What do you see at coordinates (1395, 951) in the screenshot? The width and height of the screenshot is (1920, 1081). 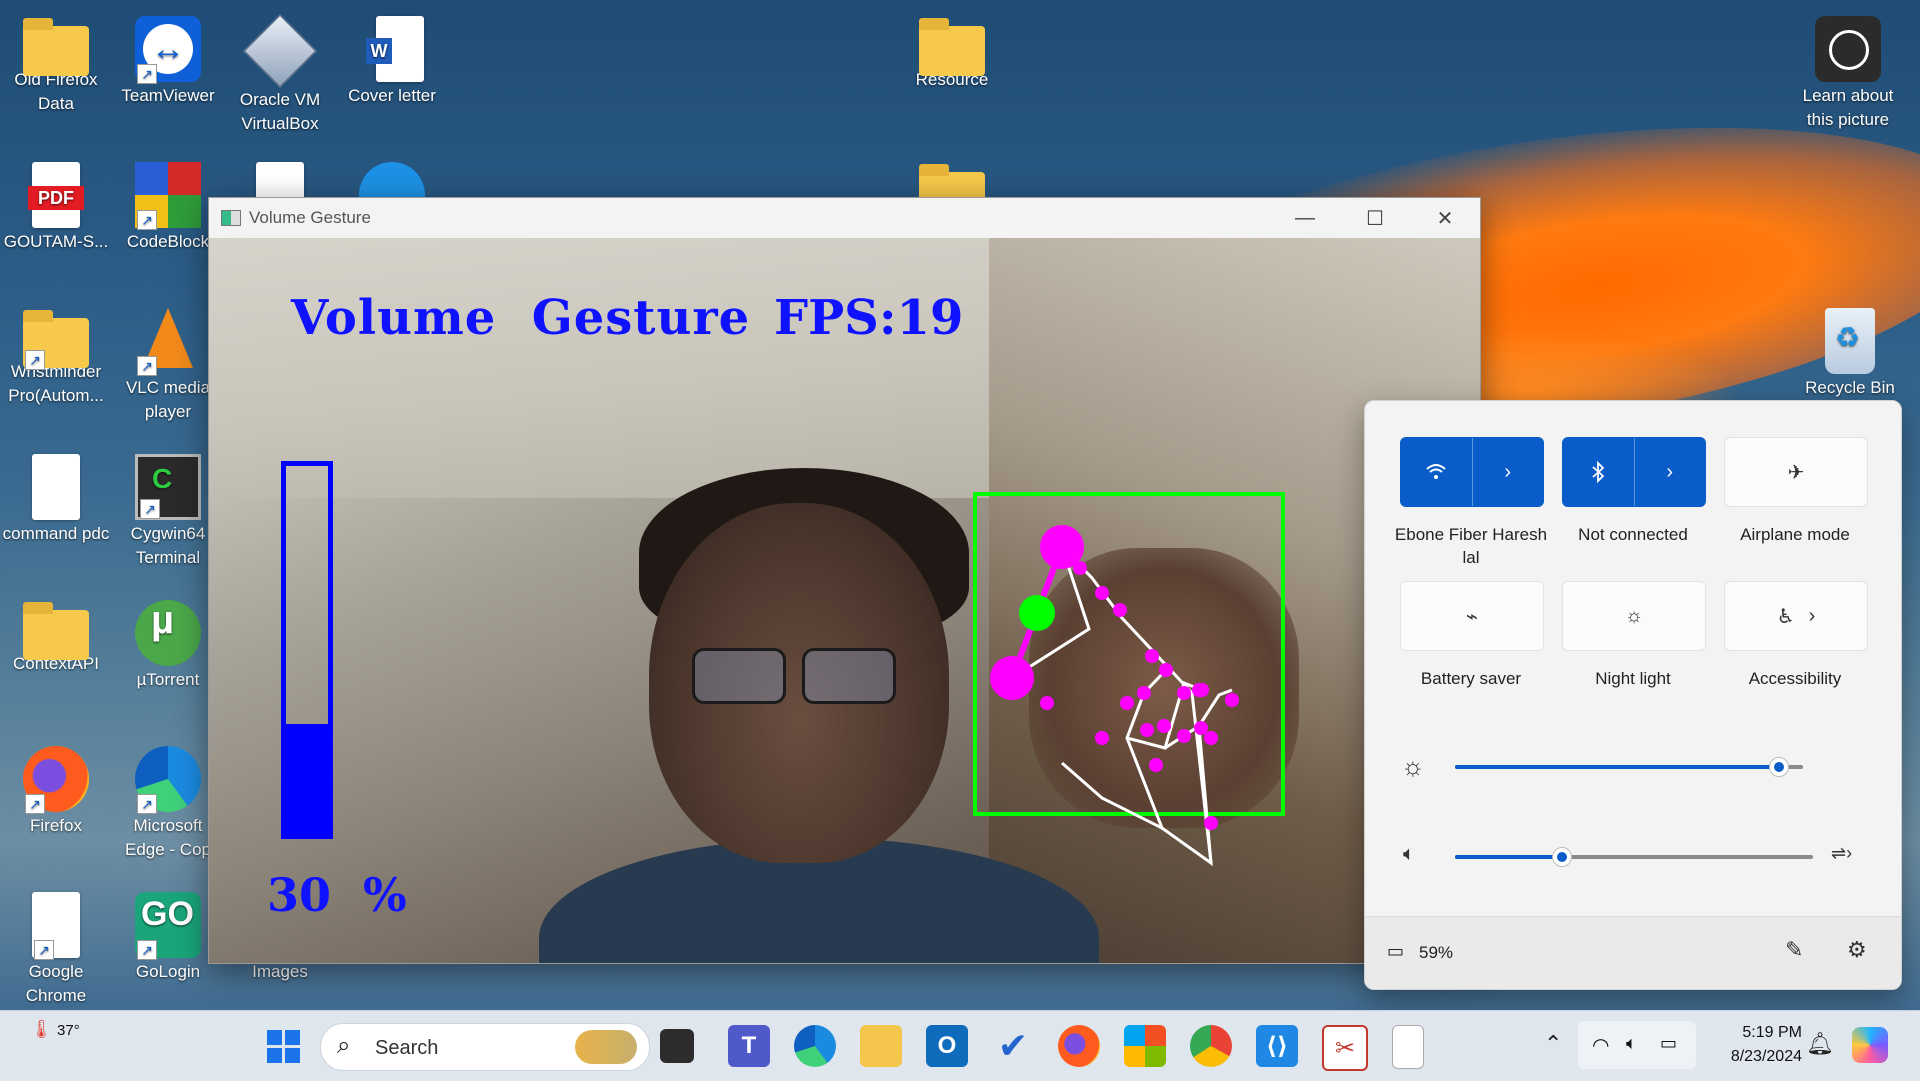 I see `battery-icon: ▭` at bounding box center [1395, 951].